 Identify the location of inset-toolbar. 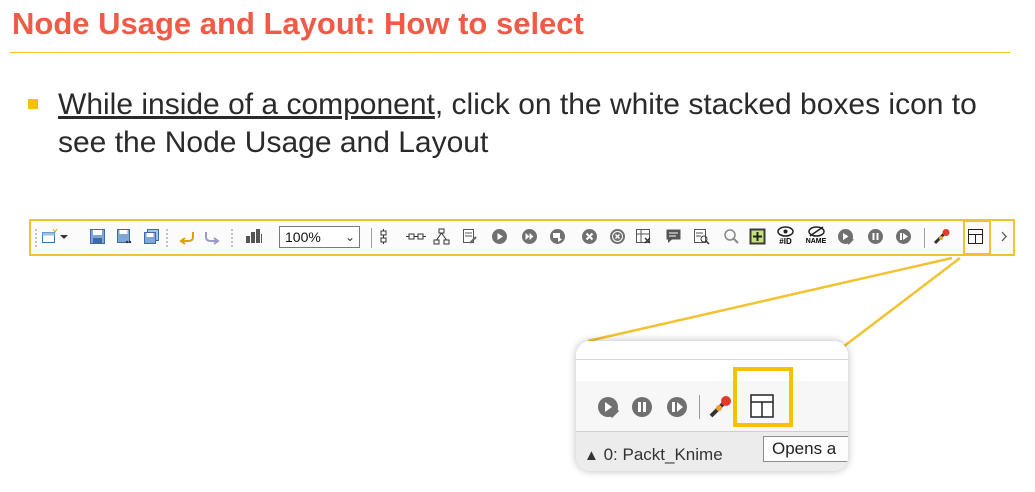
(712, 406).